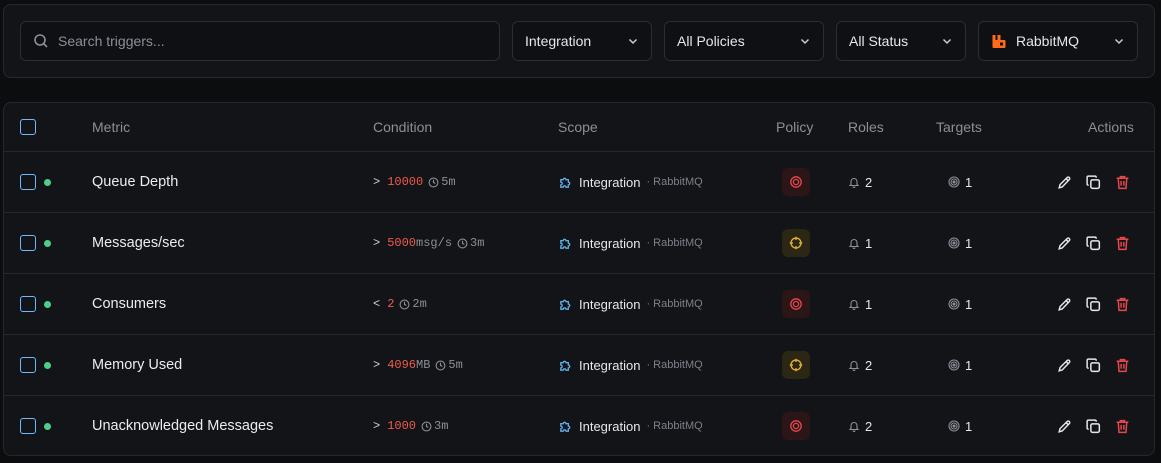 The width and height of the screenshot is (1161, 463). What do you see at coordinates (402, 243) in the screenshot?
I see `condition-threshold: 5000` at bounding box center [402, 243].